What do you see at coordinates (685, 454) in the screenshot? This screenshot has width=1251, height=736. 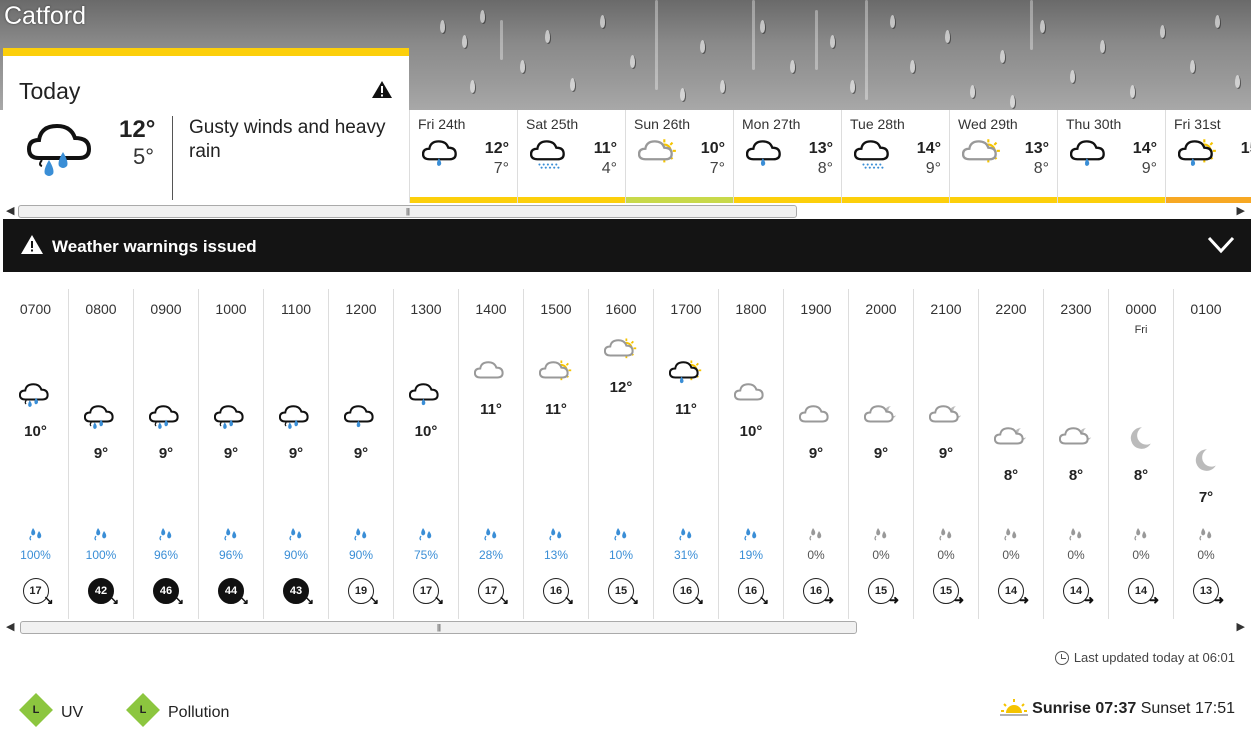 I see `hour-column: 1700 11° 31% 16 ↘` at bounding box center [685, 454].